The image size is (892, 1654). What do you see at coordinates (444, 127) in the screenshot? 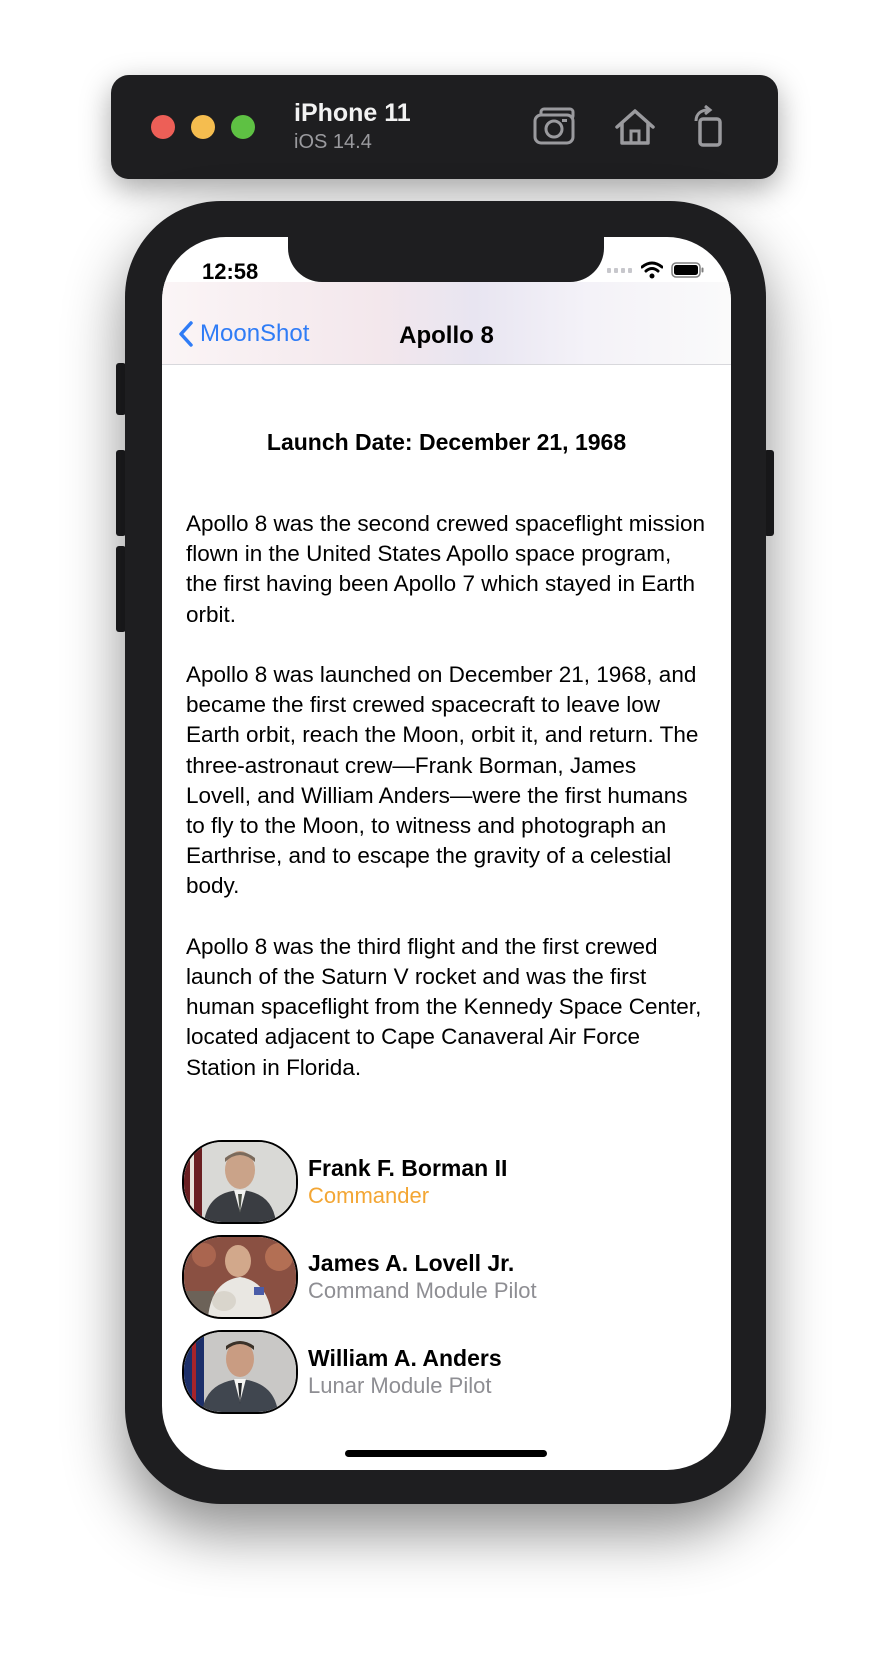
I see `simulator-toolbar: iPhone 11 iOS 14.4` at bounding box center [444, 127].